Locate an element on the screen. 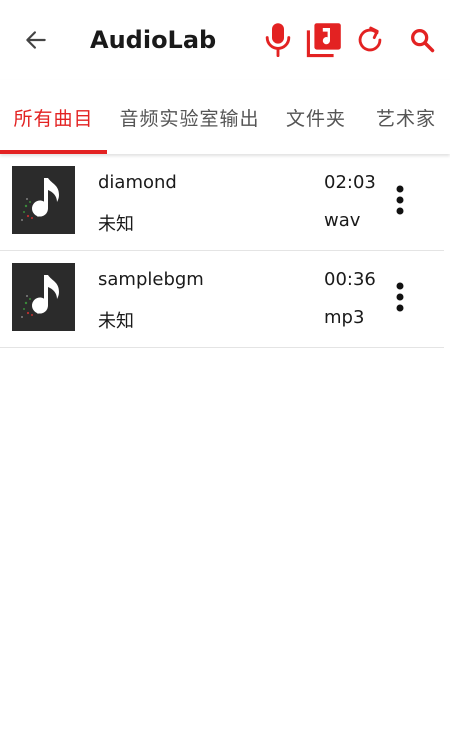 This screenshot has width=450, height=730. track-duration: 00:36 is located at coordinates (350, 279).